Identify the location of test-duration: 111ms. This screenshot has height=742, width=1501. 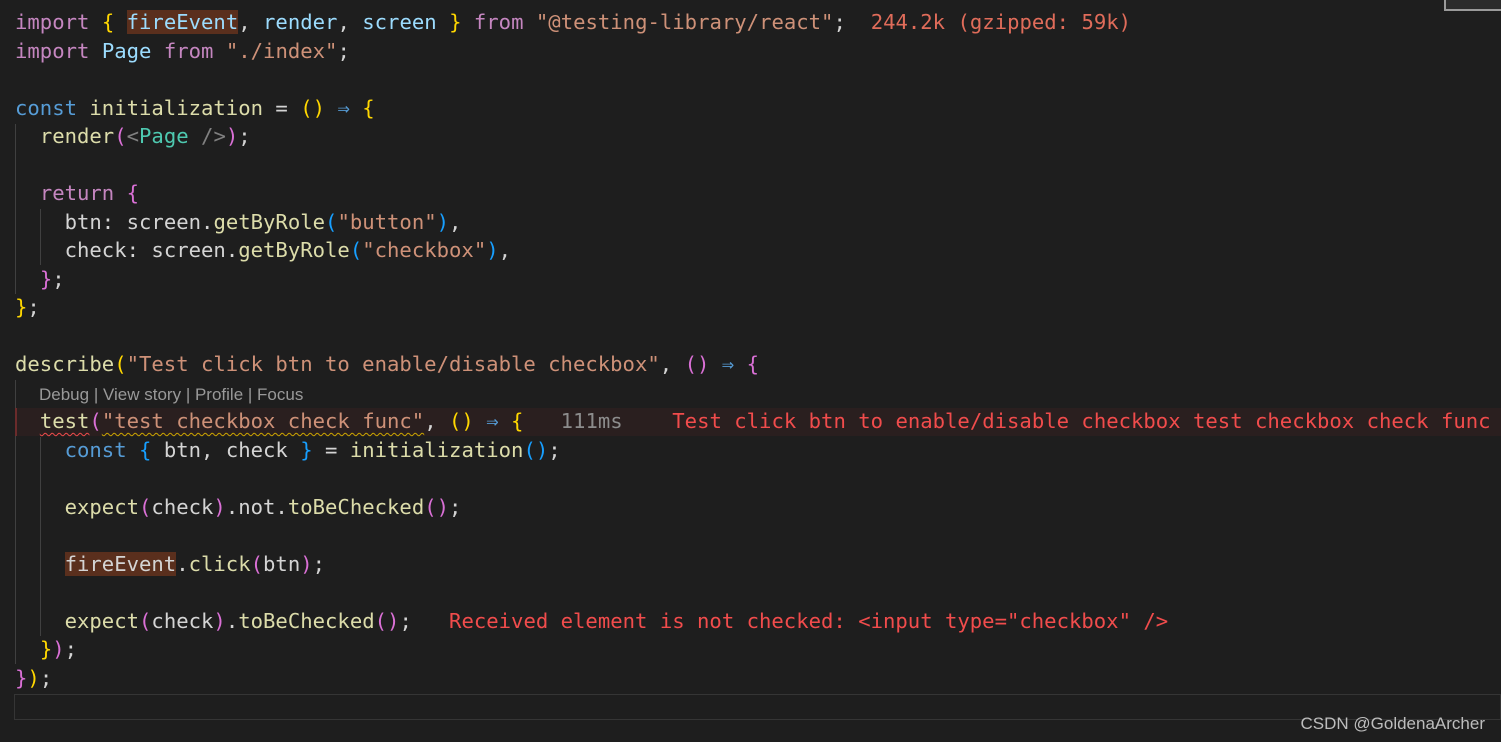
(591, 421).